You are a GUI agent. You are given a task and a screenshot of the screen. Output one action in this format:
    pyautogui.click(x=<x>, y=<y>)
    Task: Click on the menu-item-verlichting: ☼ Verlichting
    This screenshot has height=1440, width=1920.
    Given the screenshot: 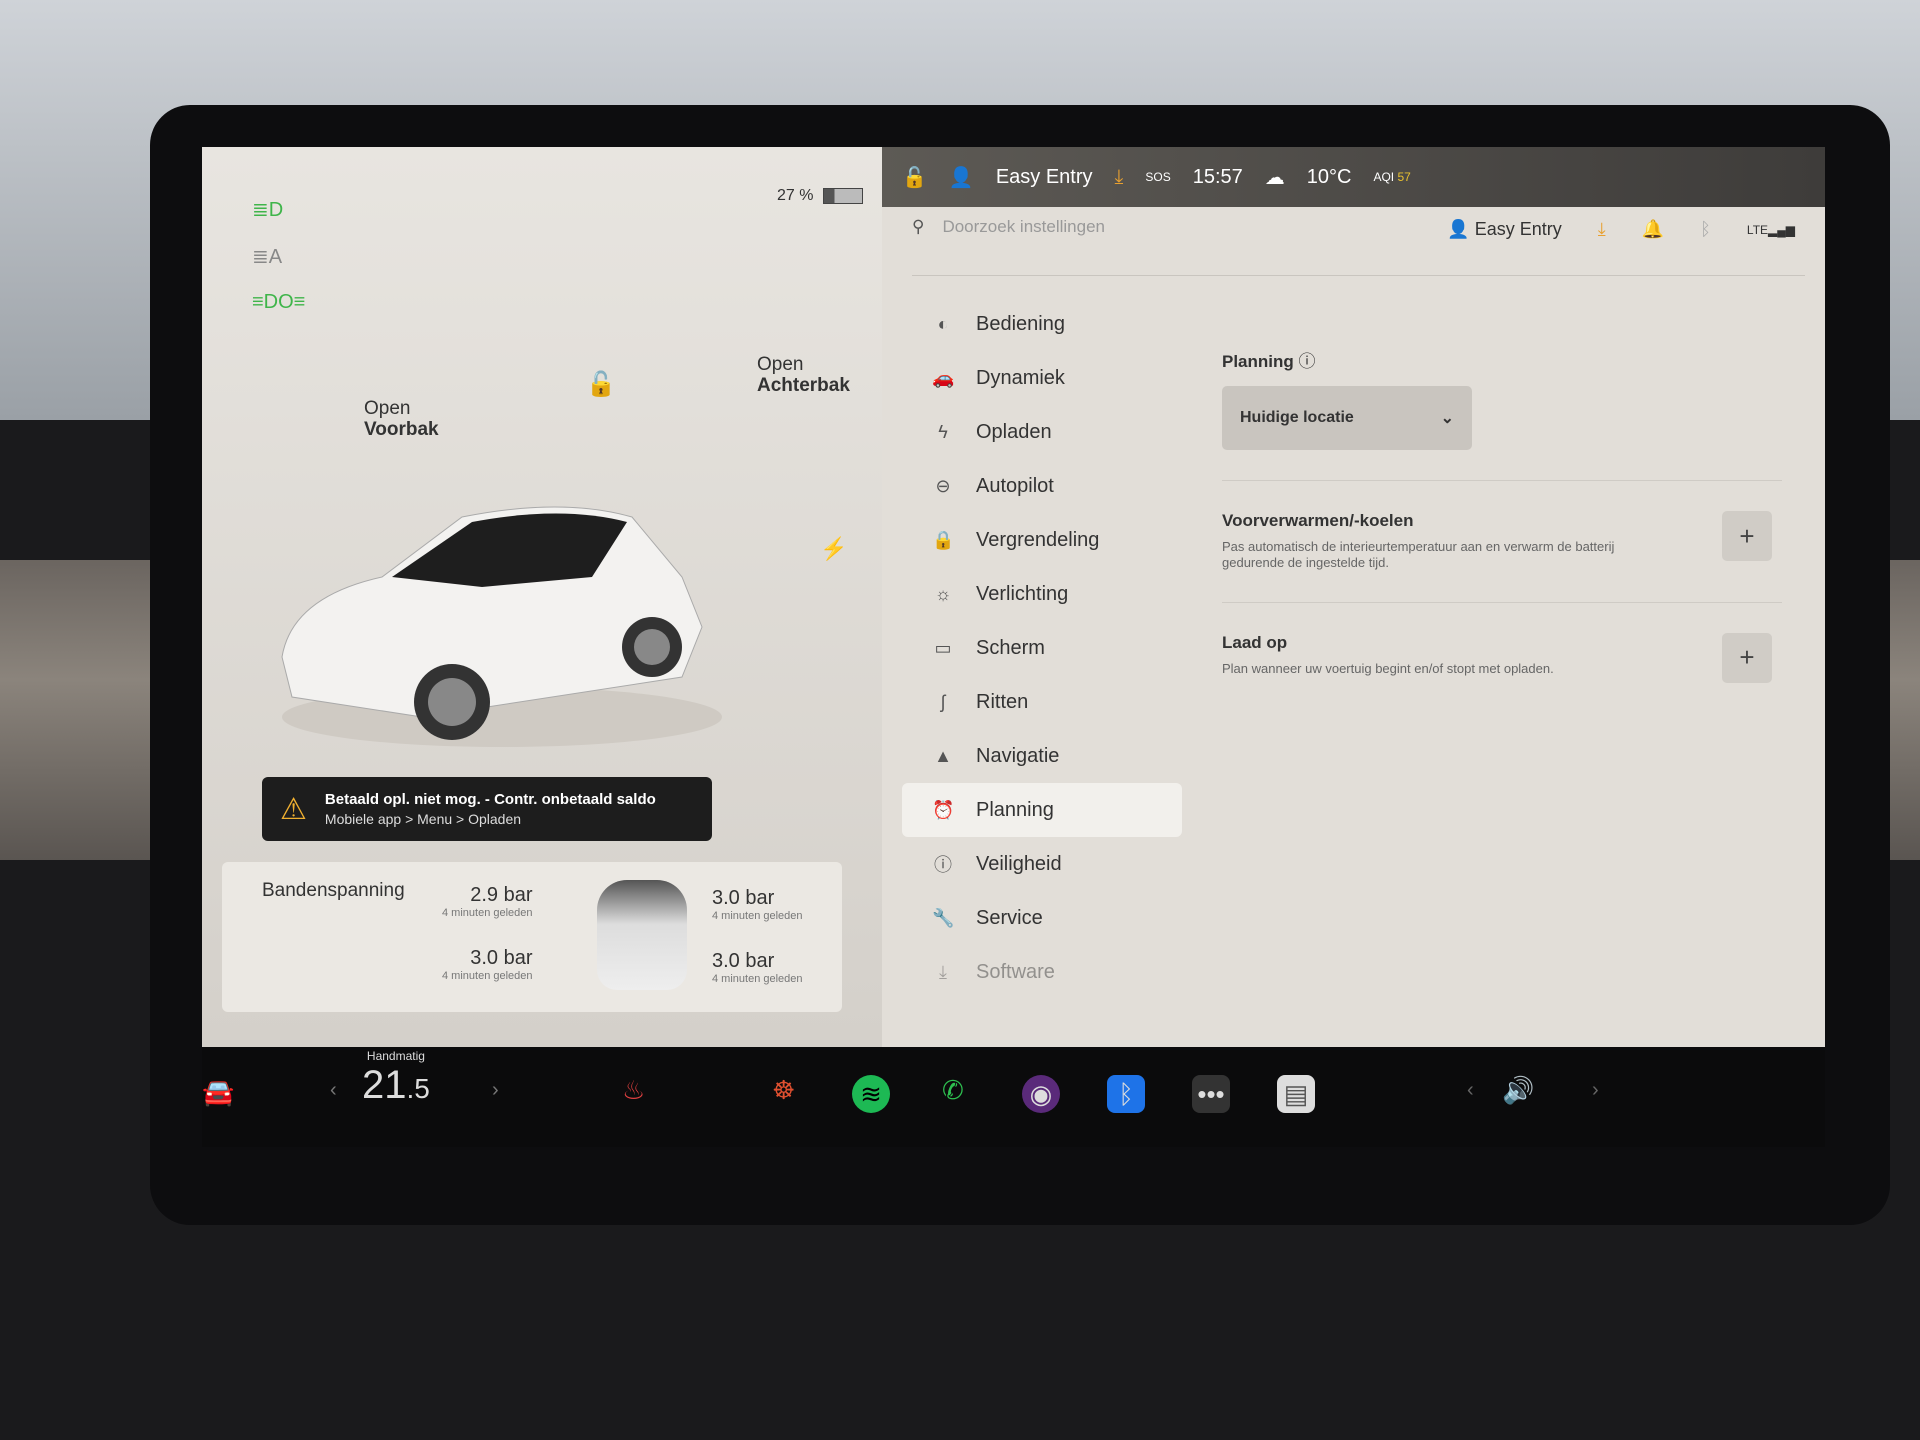 What is the action you would take?
    pyautogui.click(x=1042, y=594)
    